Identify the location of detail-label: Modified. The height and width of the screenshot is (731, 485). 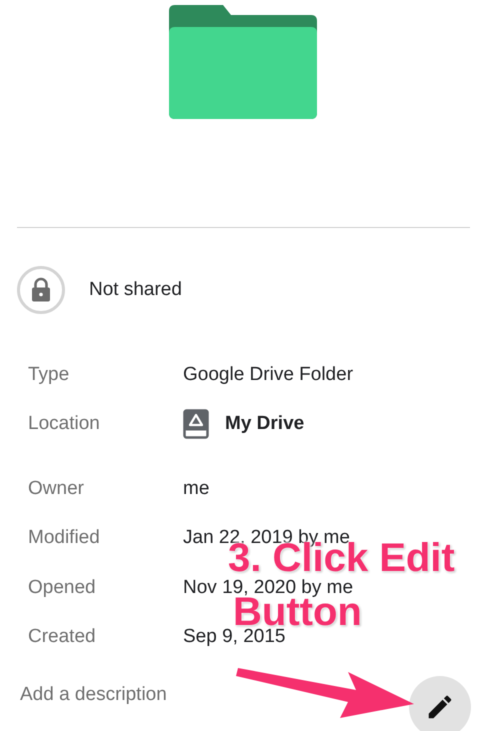
(64, 538).